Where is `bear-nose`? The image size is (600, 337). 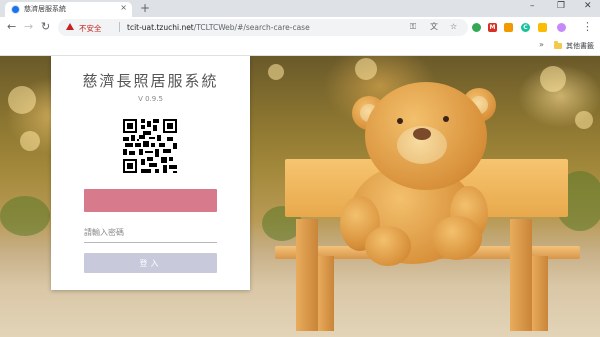 bear-nose is located at coordinates (422, 134).